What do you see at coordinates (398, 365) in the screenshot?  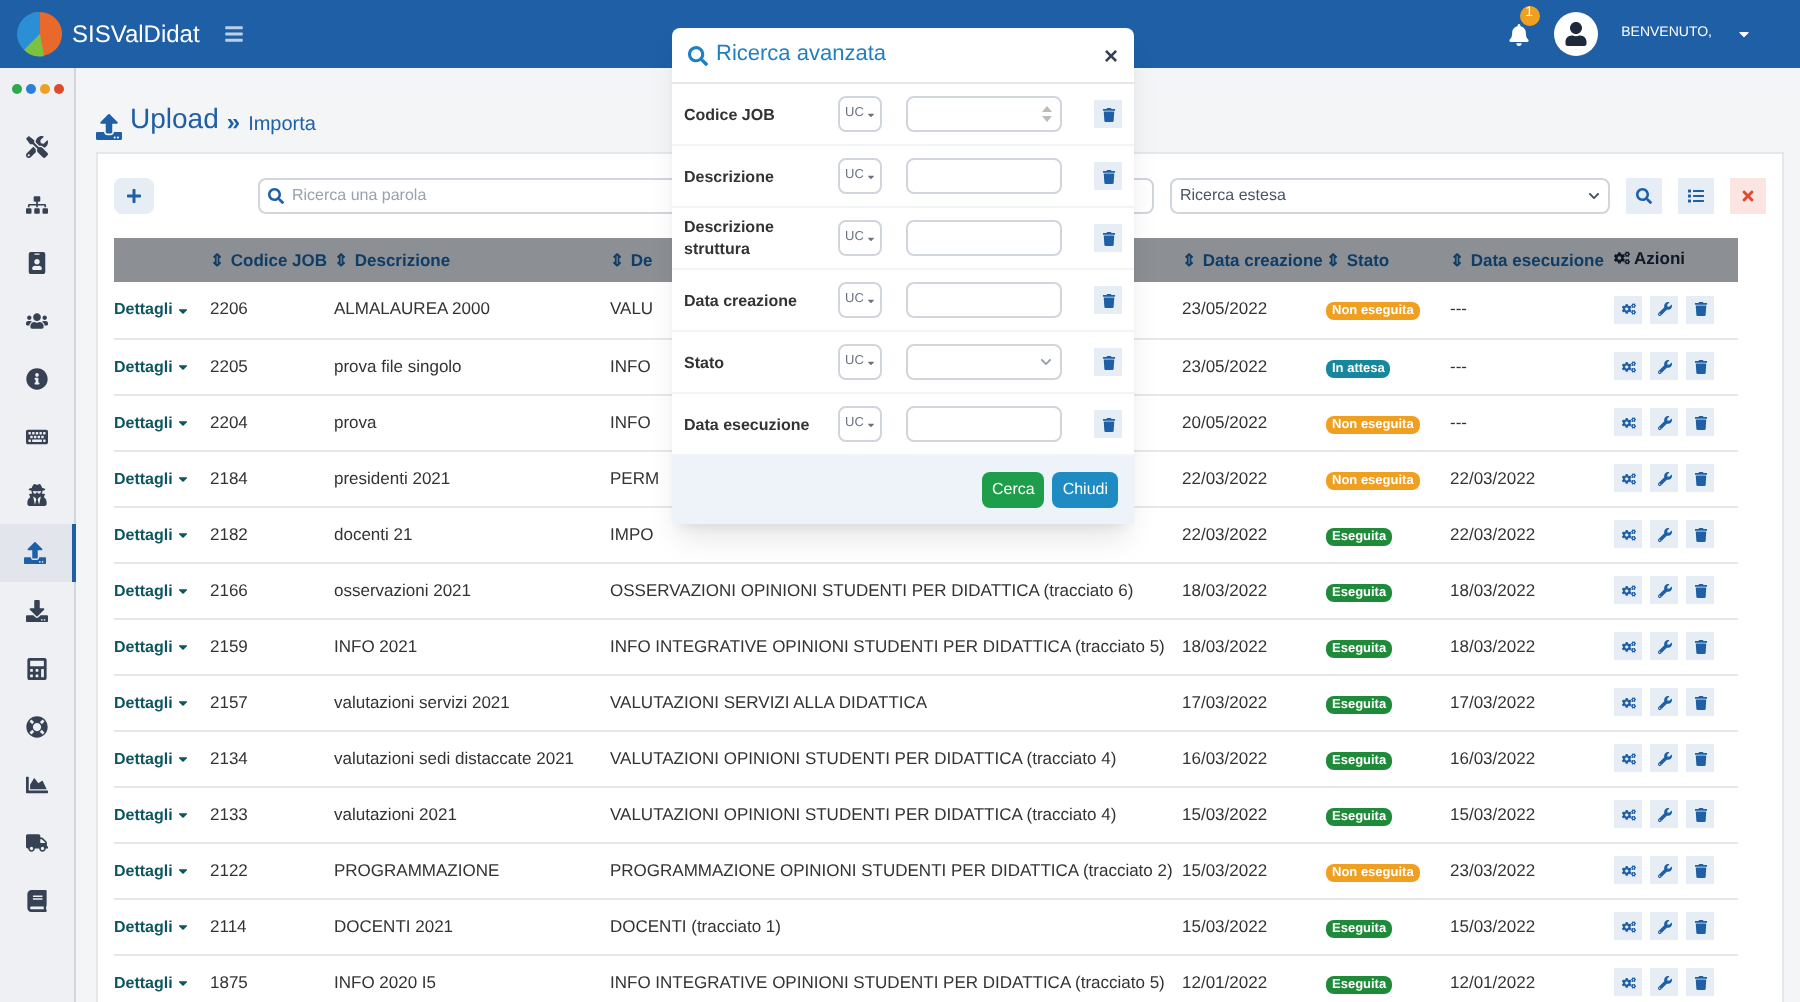 I see `table-cell: prova file singolo` at bounding box center [398, 365].